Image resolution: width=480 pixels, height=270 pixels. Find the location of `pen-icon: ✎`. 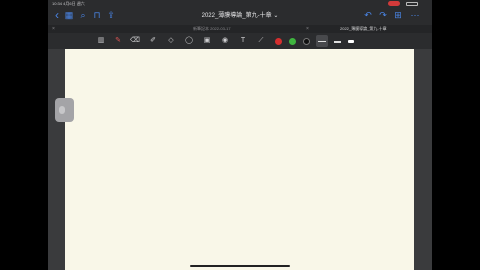

pen-icon: ✎ is located at coordinates (118, 41).